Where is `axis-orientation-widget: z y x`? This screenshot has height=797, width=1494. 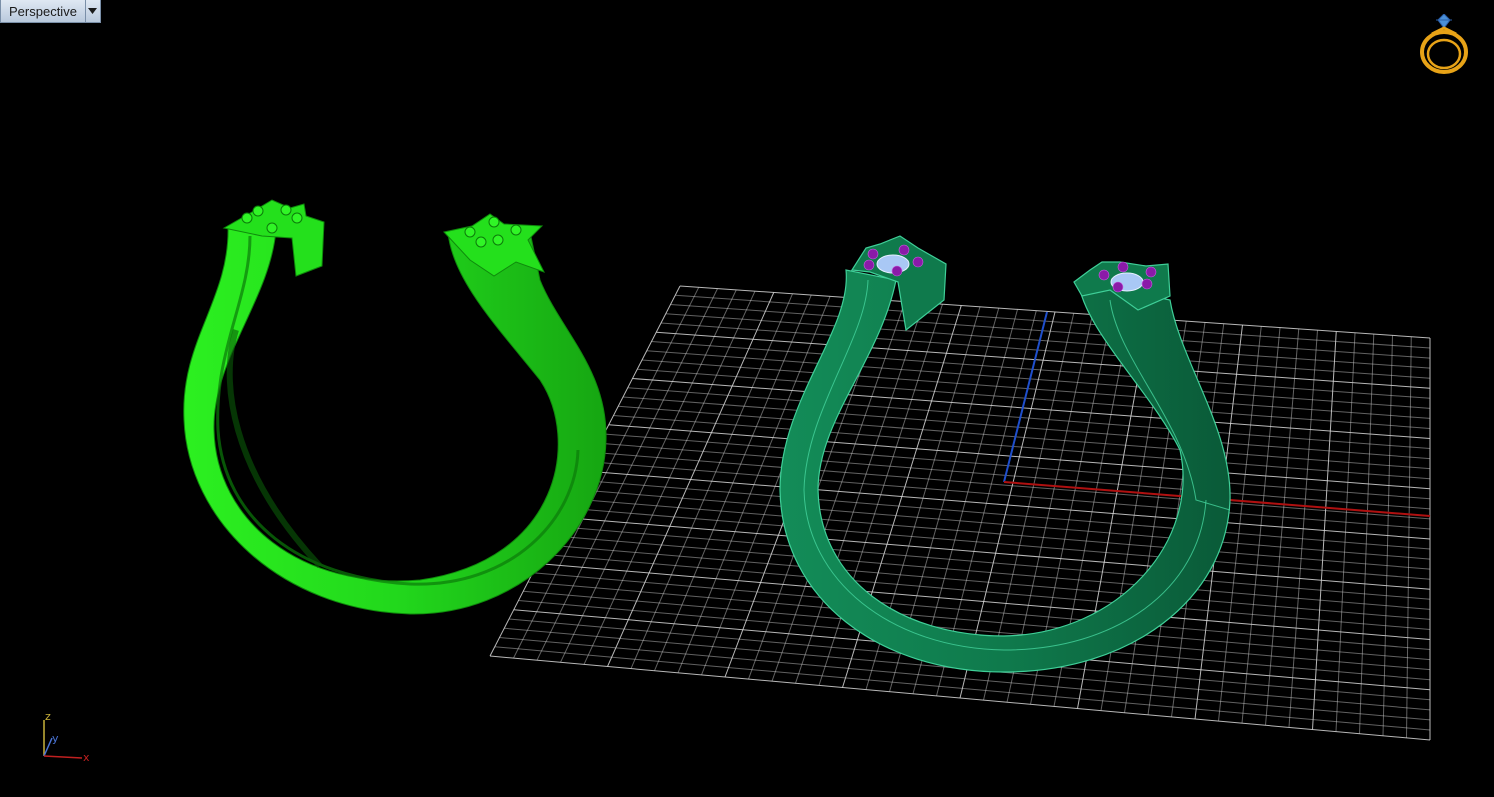
axis-orientation-widget: z y x is located at coordinates (66, 737).